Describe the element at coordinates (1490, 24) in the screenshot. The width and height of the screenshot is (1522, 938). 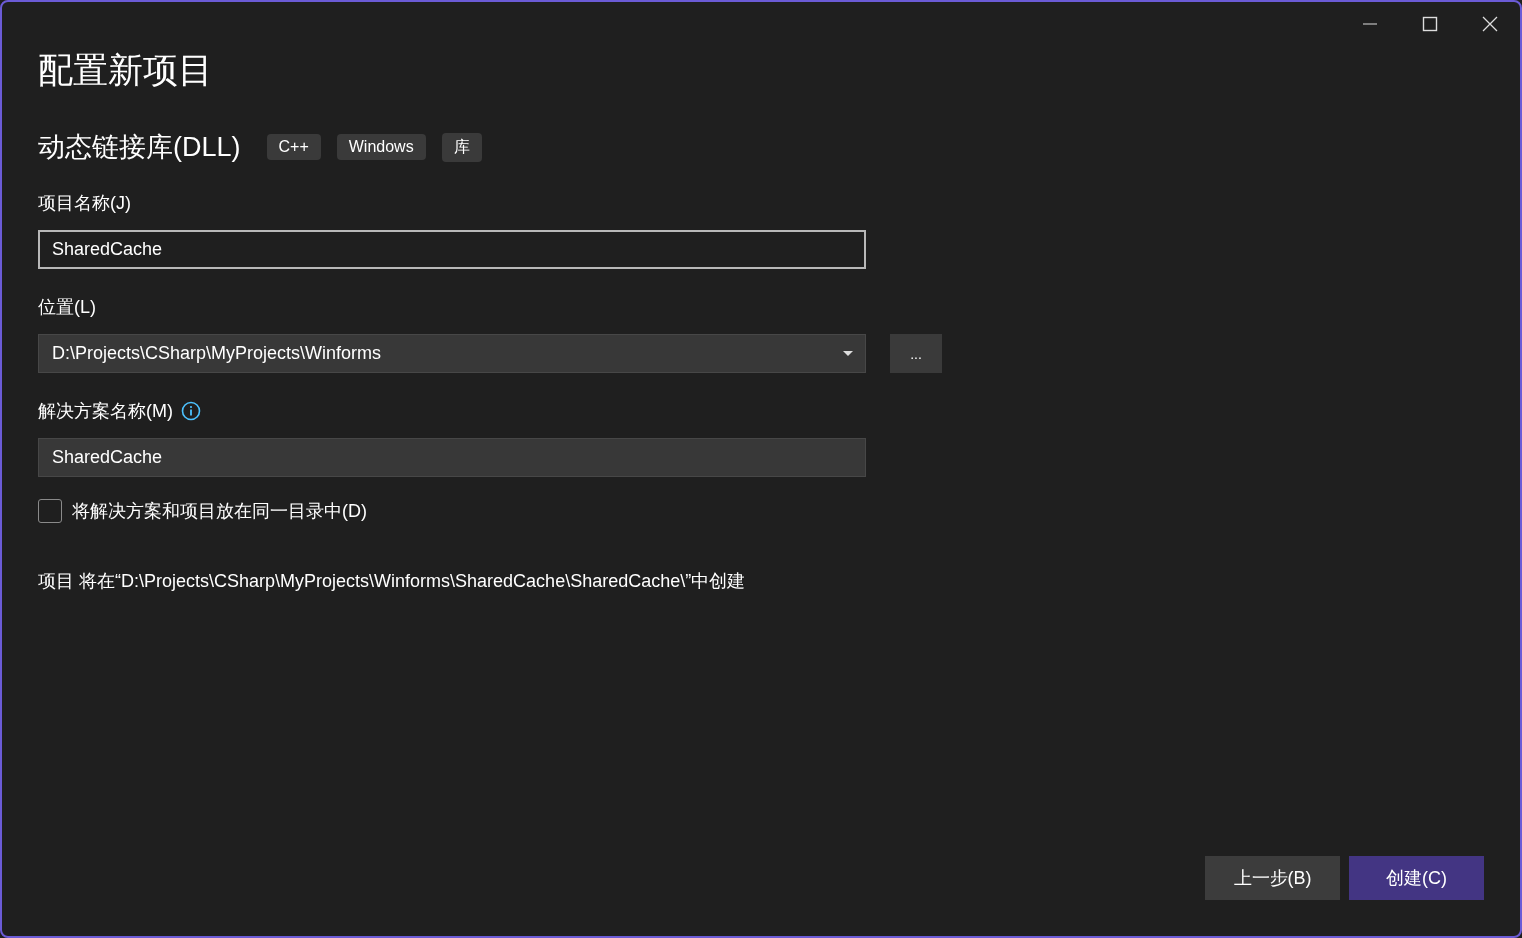
I see `close-icon` at that location.